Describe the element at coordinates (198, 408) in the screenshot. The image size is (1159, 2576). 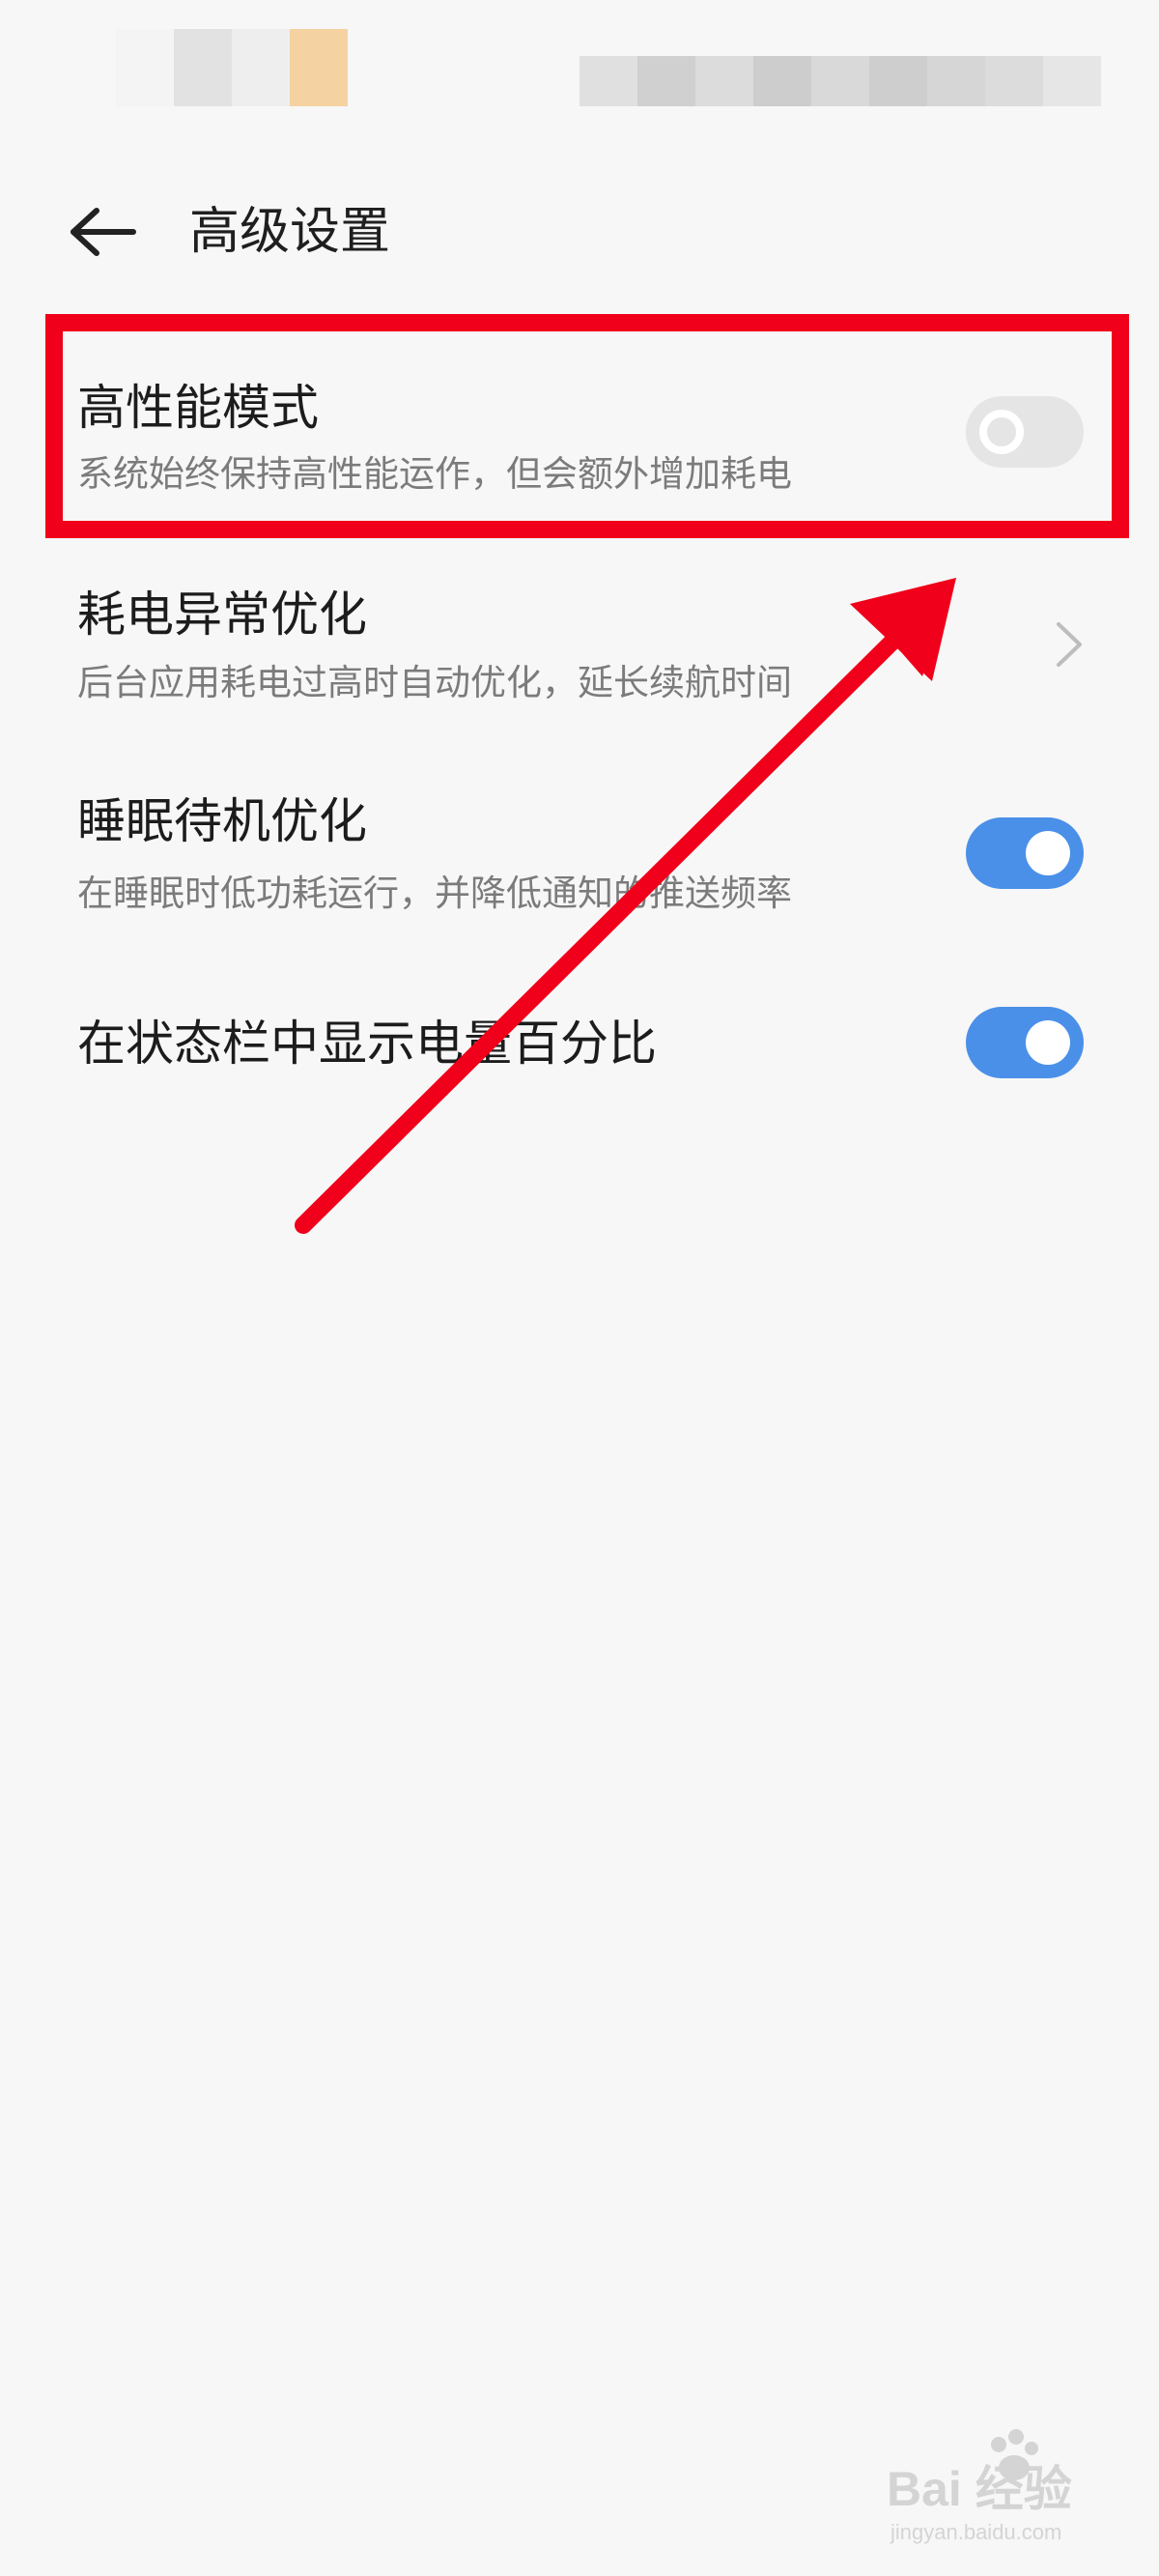
I see `setting-title: 高性能模式` at that location.